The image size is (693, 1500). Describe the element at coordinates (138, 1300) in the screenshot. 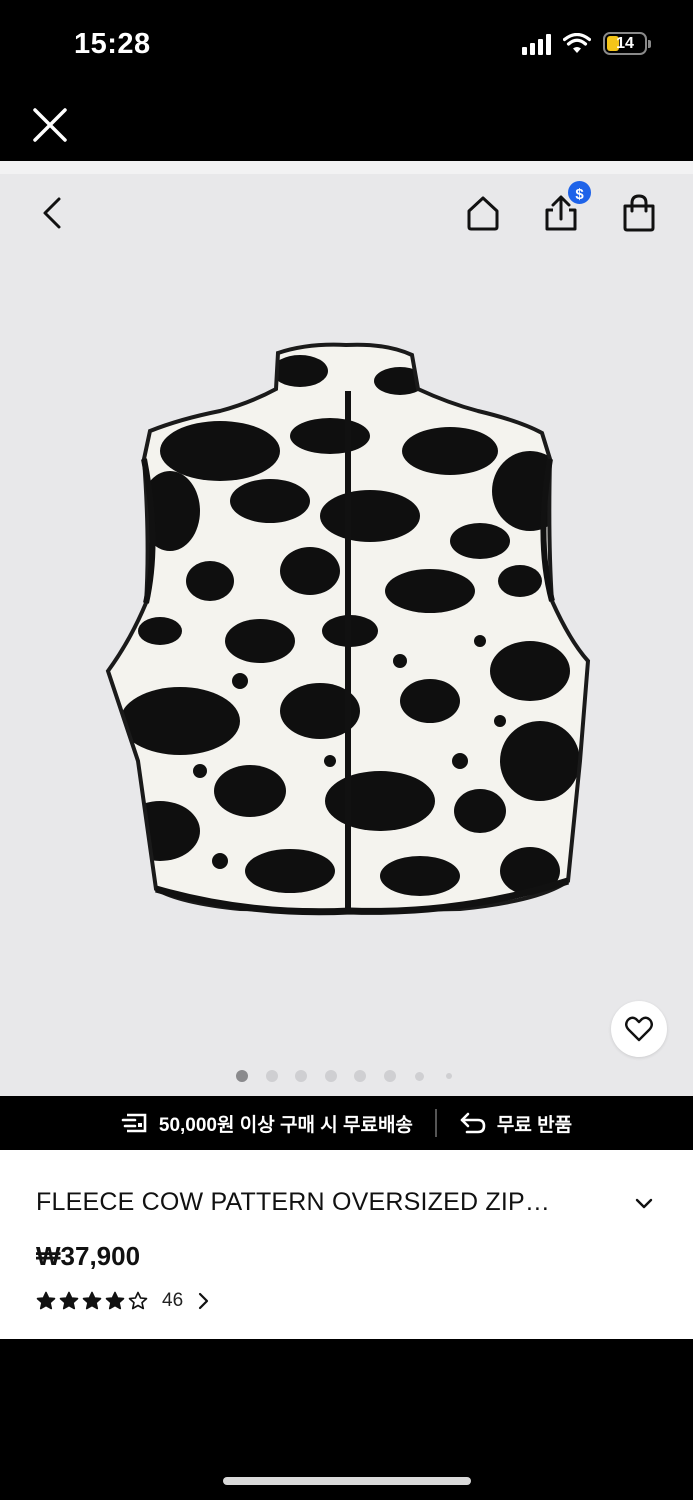

I see `star-empty-icon` at that location.